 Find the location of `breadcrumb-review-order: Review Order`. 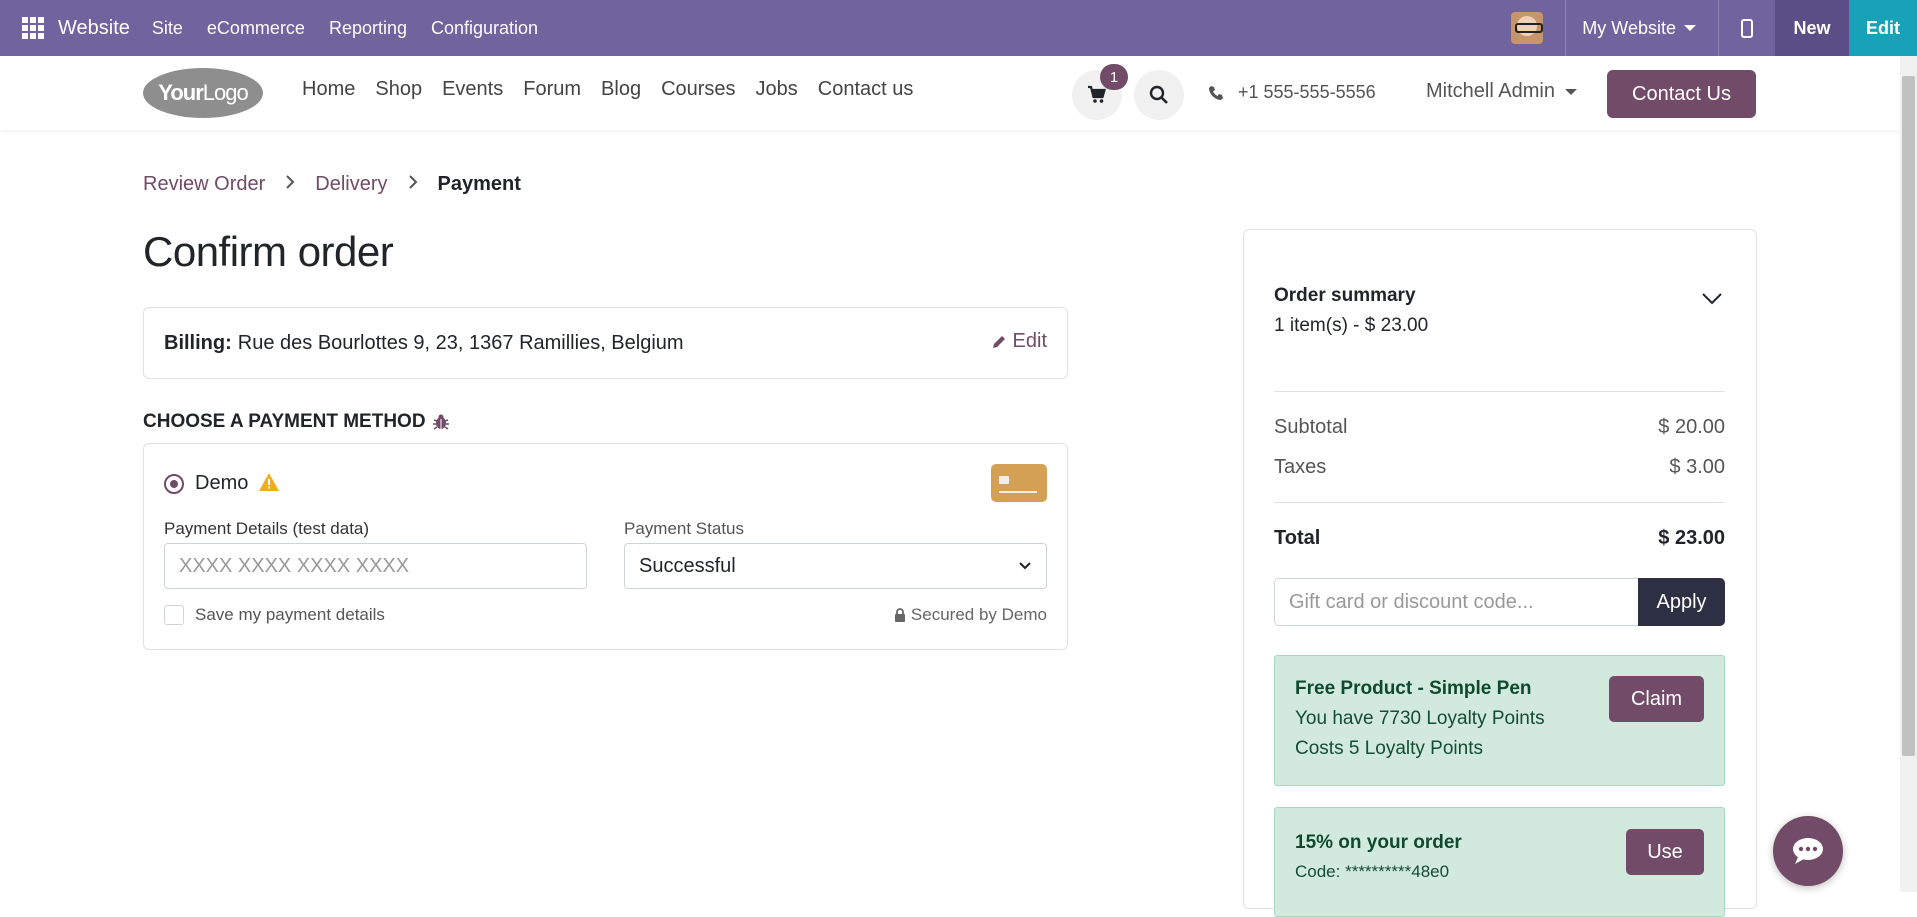

breadcrumb-review-order: Review Order is located at coordinates (204, 184).